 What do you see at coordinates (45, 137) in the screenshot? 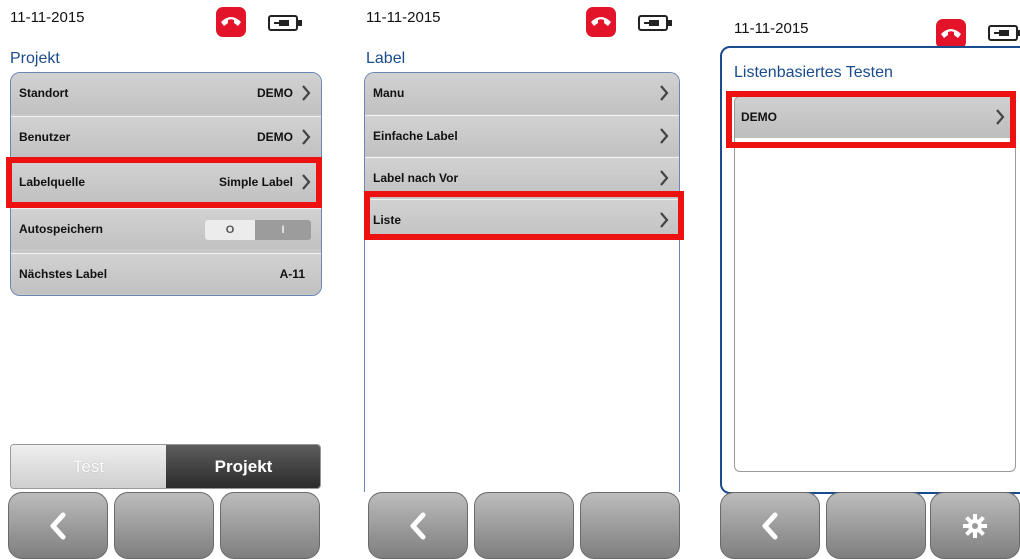
I see `list-item-label: Benutzer` at bounding box center [45, 137].